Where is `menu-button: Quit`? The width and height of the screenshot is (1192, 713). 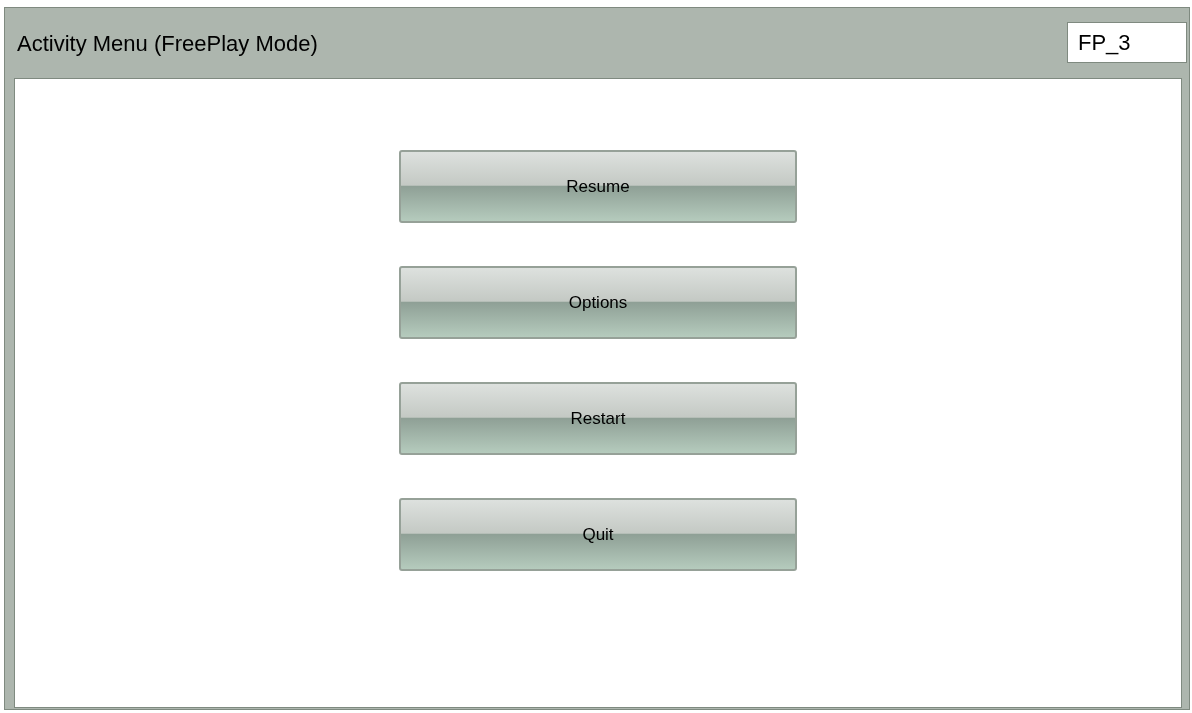 menu-button: Quit is located at coordinates (598, 534).